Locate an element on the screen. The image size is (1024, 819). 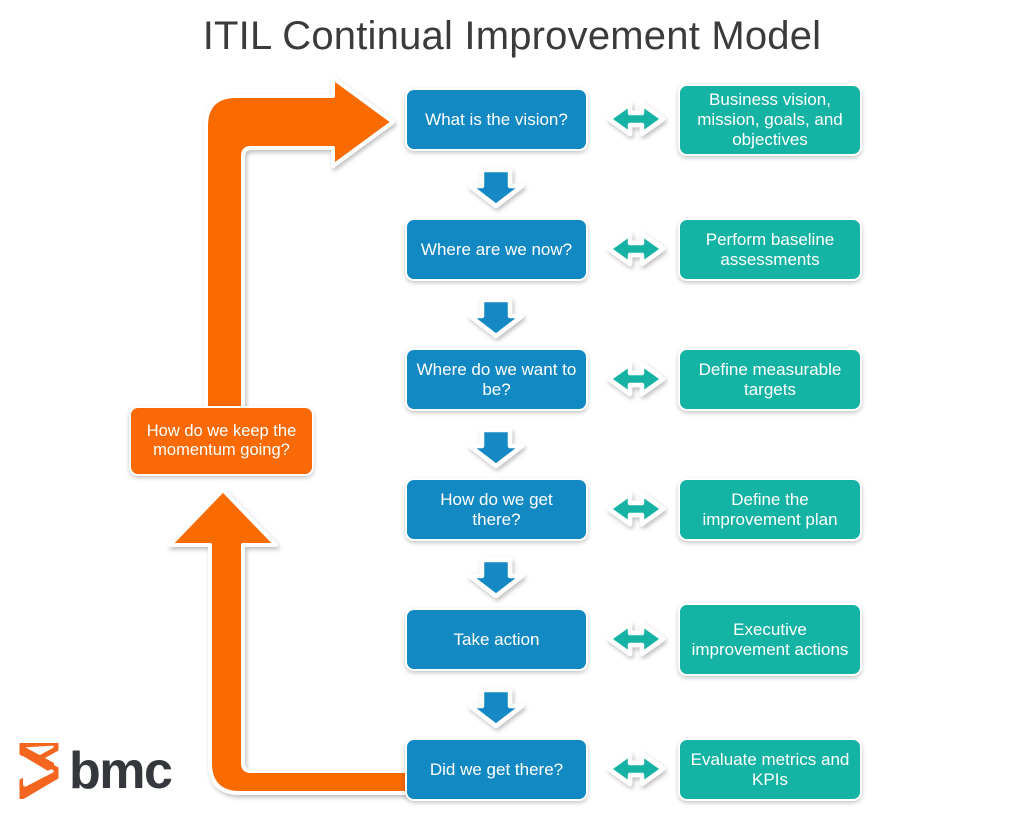
output-box-where-want: Define measurable targets is located at coordinates (770, 379).